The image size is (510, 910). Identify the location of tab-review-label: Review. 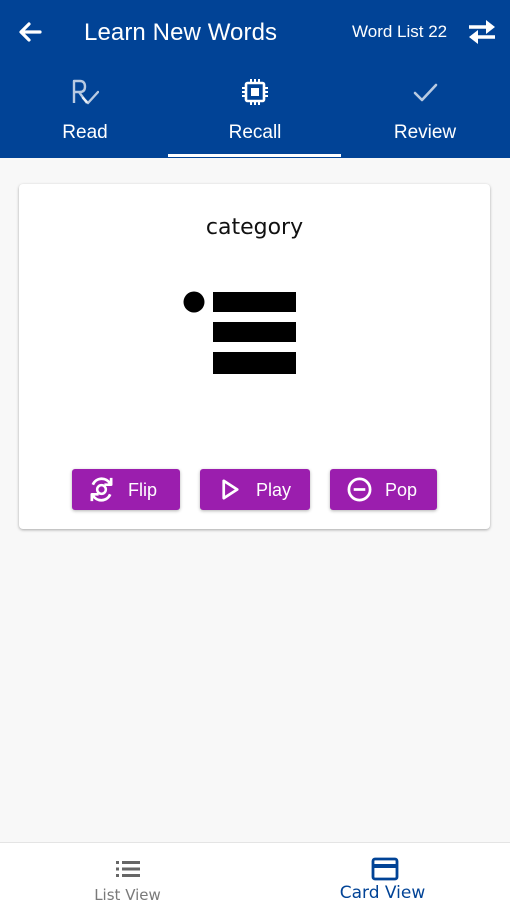
(425, 132).